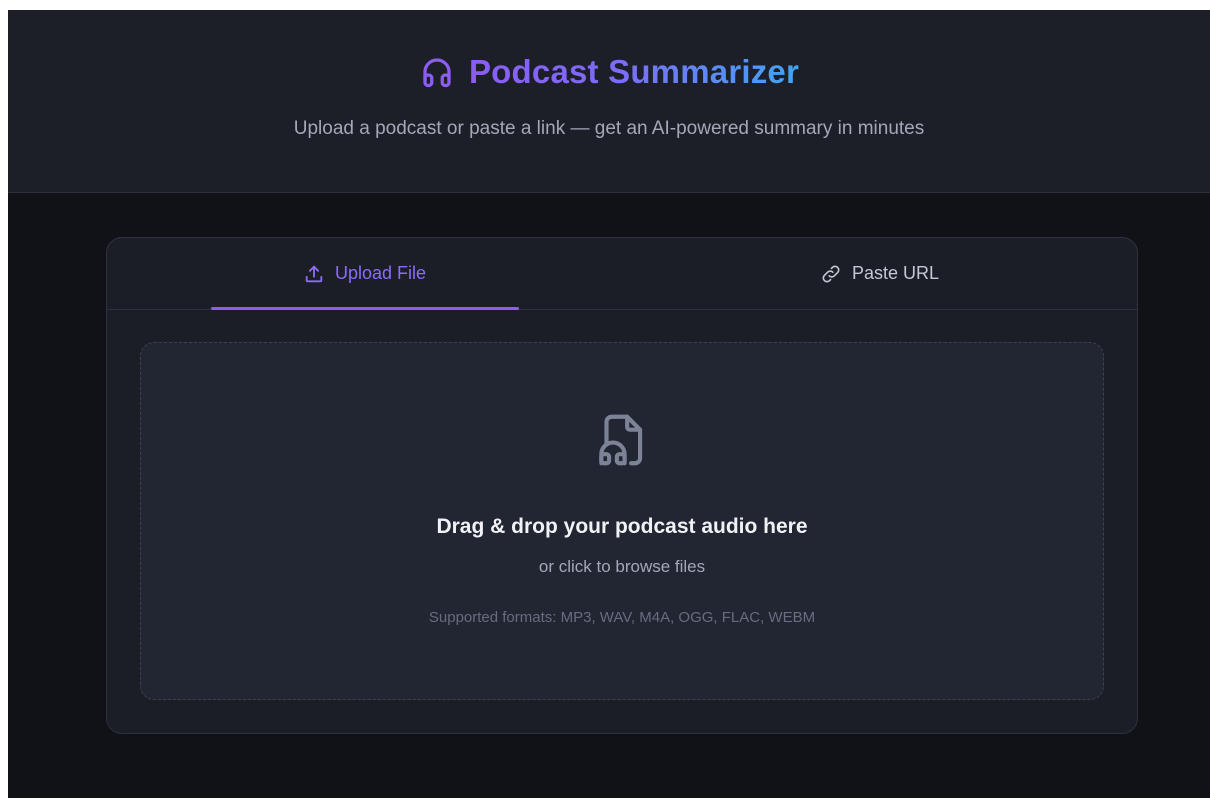 The image size is (1210, 798). I want to click on link-icon, so click(831, 274).